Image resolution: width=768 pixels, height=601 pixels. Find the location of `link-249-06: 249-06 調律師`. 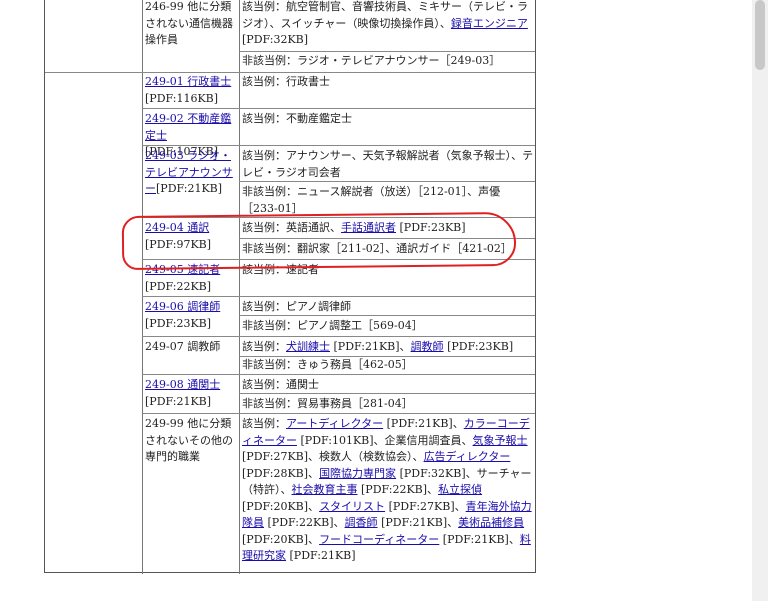

link-249-06: 249-06 調律師 is located at coordinates (182, 306).